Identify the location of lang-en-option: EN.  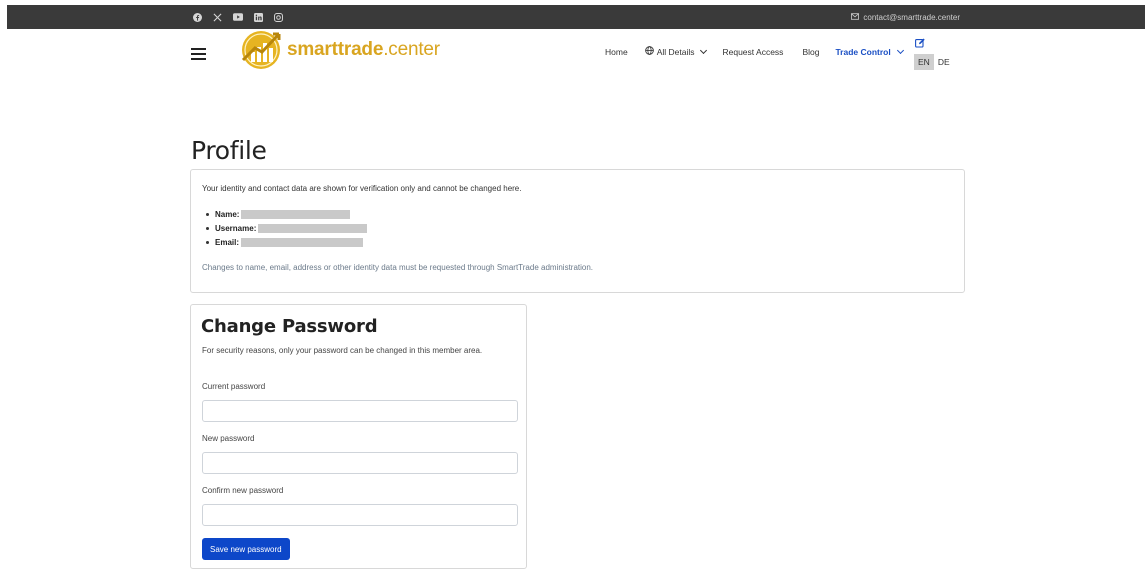
(924, 62).